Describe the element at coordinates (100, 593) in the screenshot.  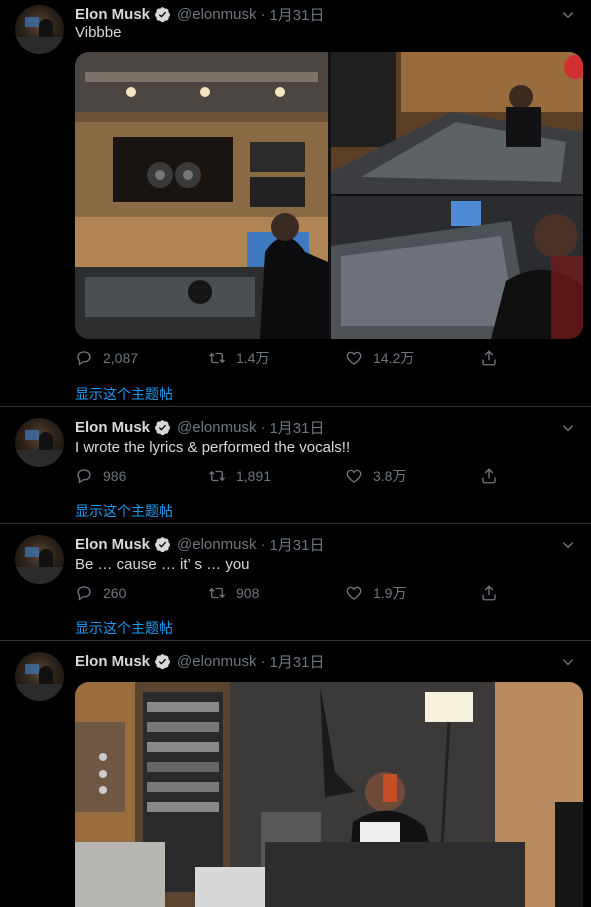
I see `reply-button: 260` at that location.